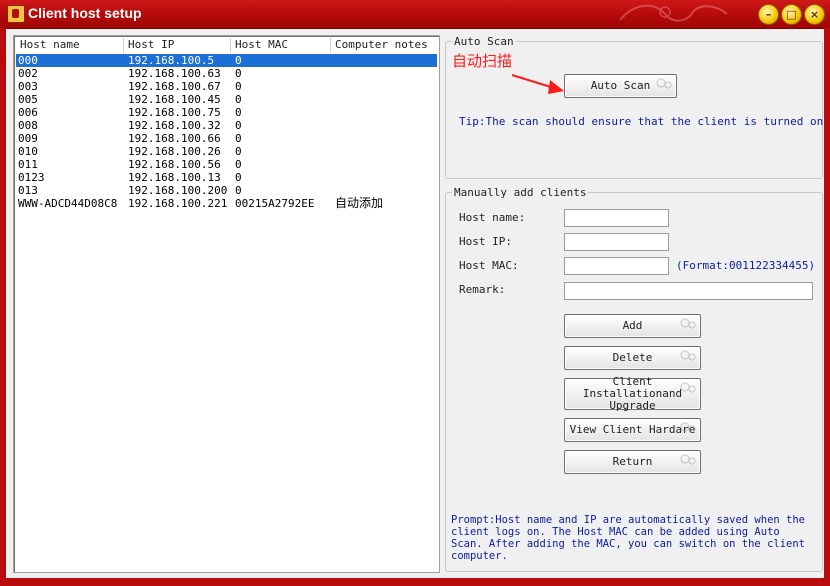  Describe the element at coordinates (768, 14) in the screenshot. I see `minimize-icon: –` at that location.